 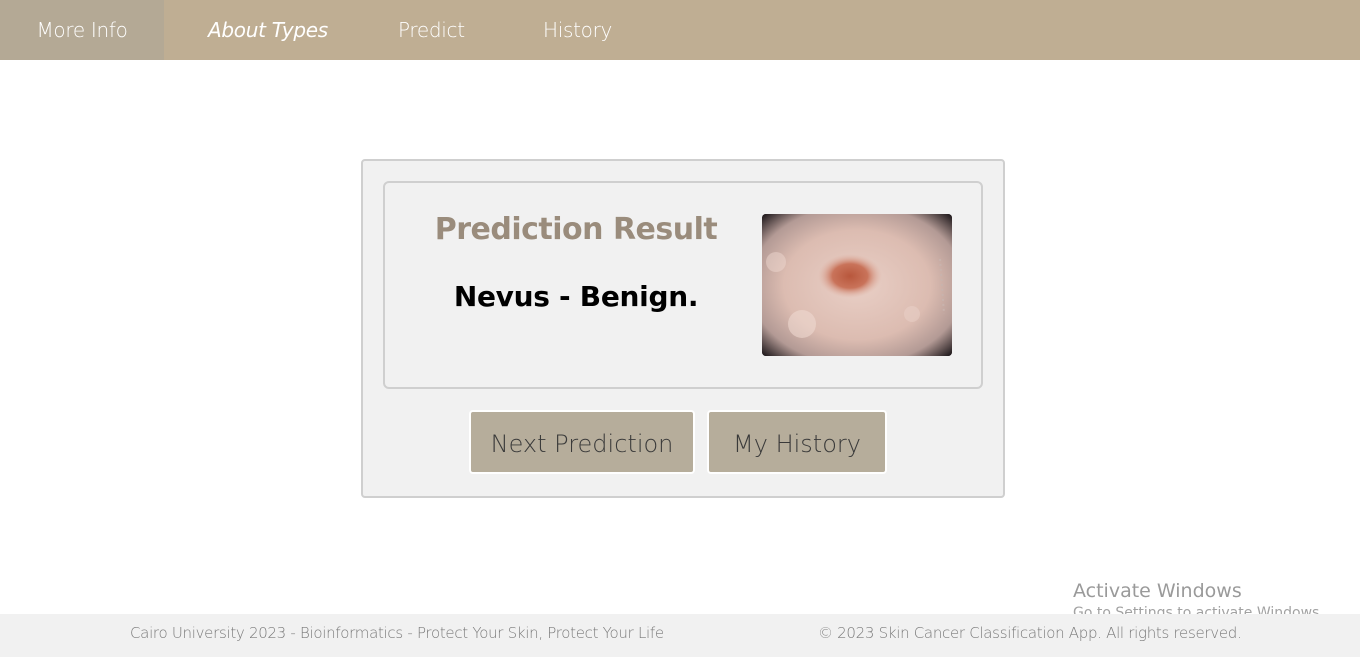 I want to click on prediction-result-value: Nevus - Benign., so click(x=576, y=296).